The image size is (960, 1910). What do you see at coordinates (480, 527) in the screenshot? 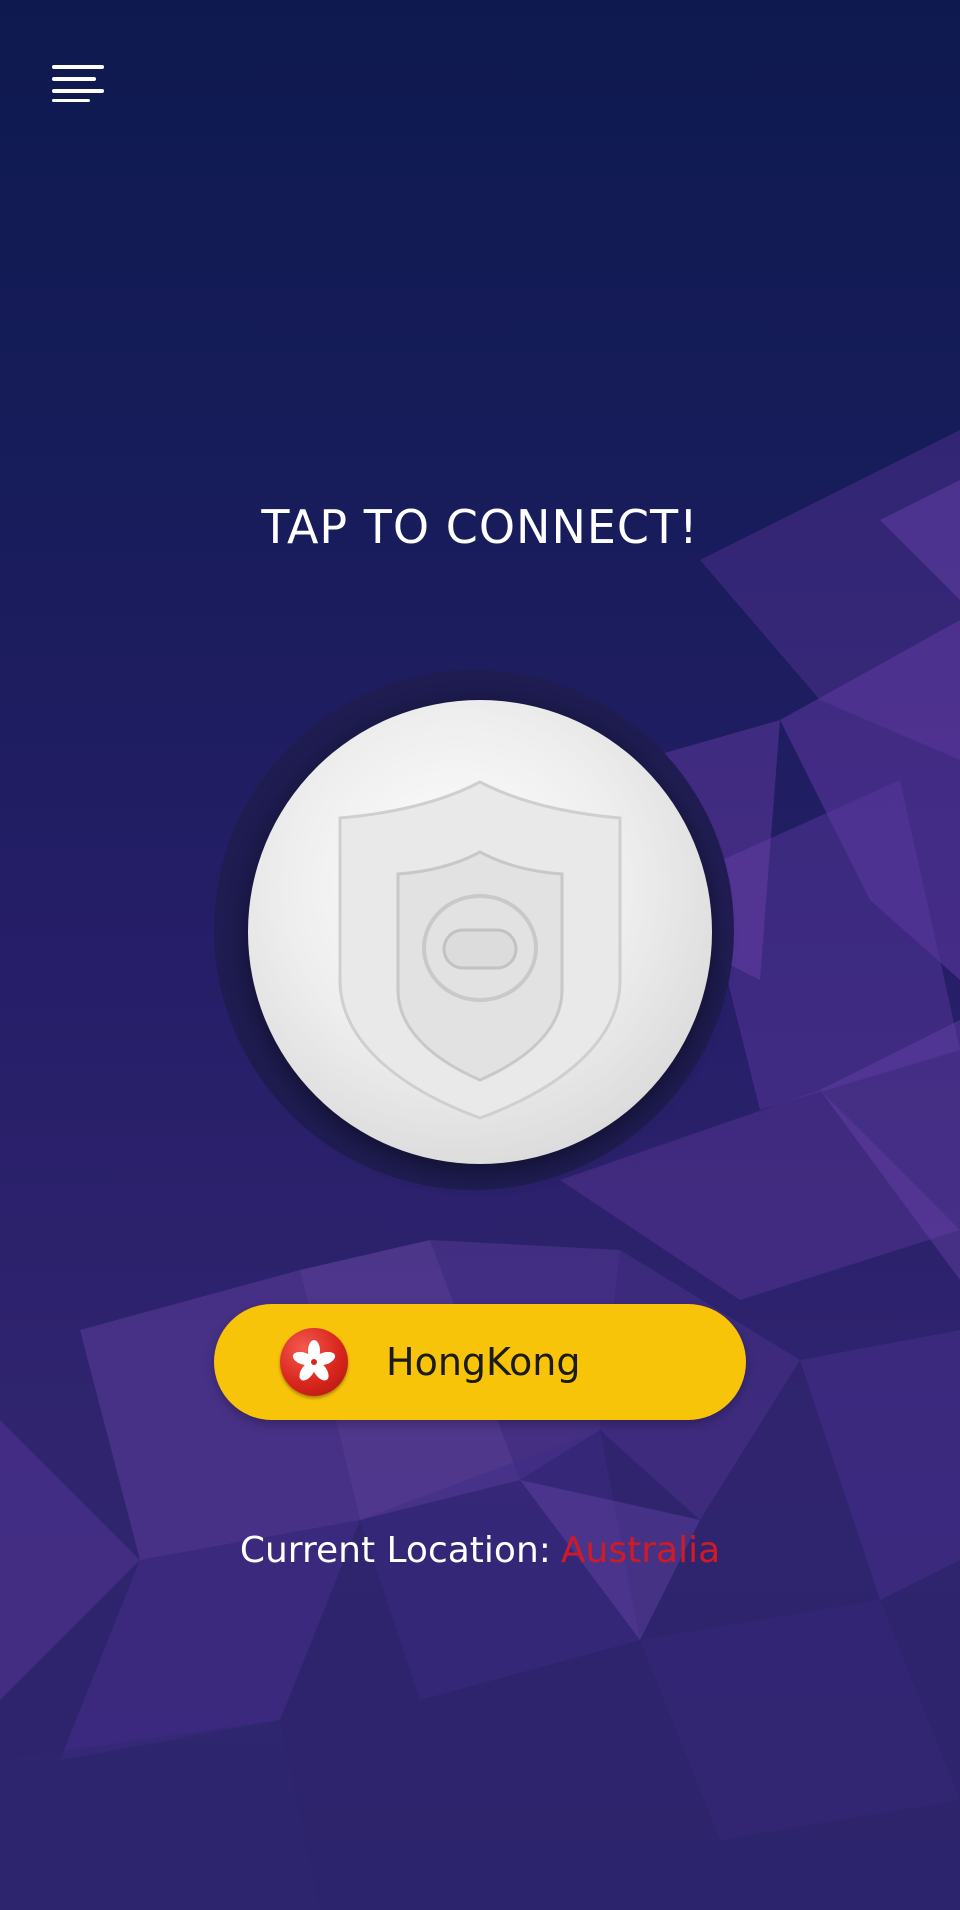
I see `connect-prompt: TAP TO CONNECT!` at bounding box center [480, 527].